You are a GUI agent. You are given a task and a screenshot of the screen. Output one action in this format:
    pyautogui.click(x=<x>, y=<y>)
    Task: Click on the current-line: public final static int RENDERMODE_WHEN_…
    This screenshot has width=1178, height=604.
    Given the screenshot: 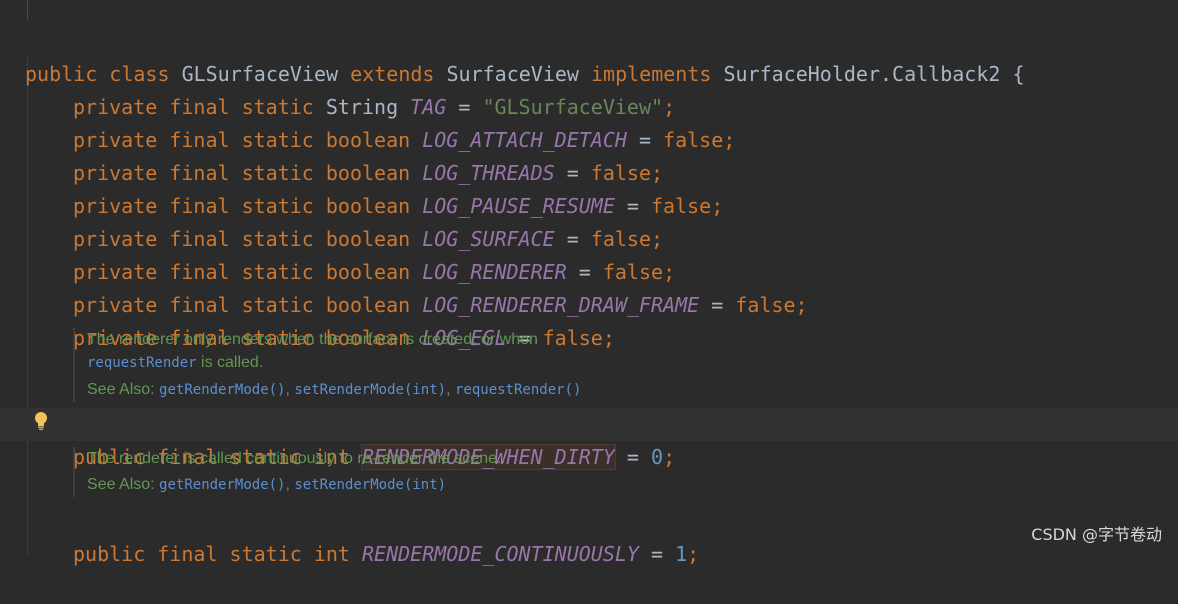 What is the action you would take?
    pyautogui.click(x=589, y=439)
    